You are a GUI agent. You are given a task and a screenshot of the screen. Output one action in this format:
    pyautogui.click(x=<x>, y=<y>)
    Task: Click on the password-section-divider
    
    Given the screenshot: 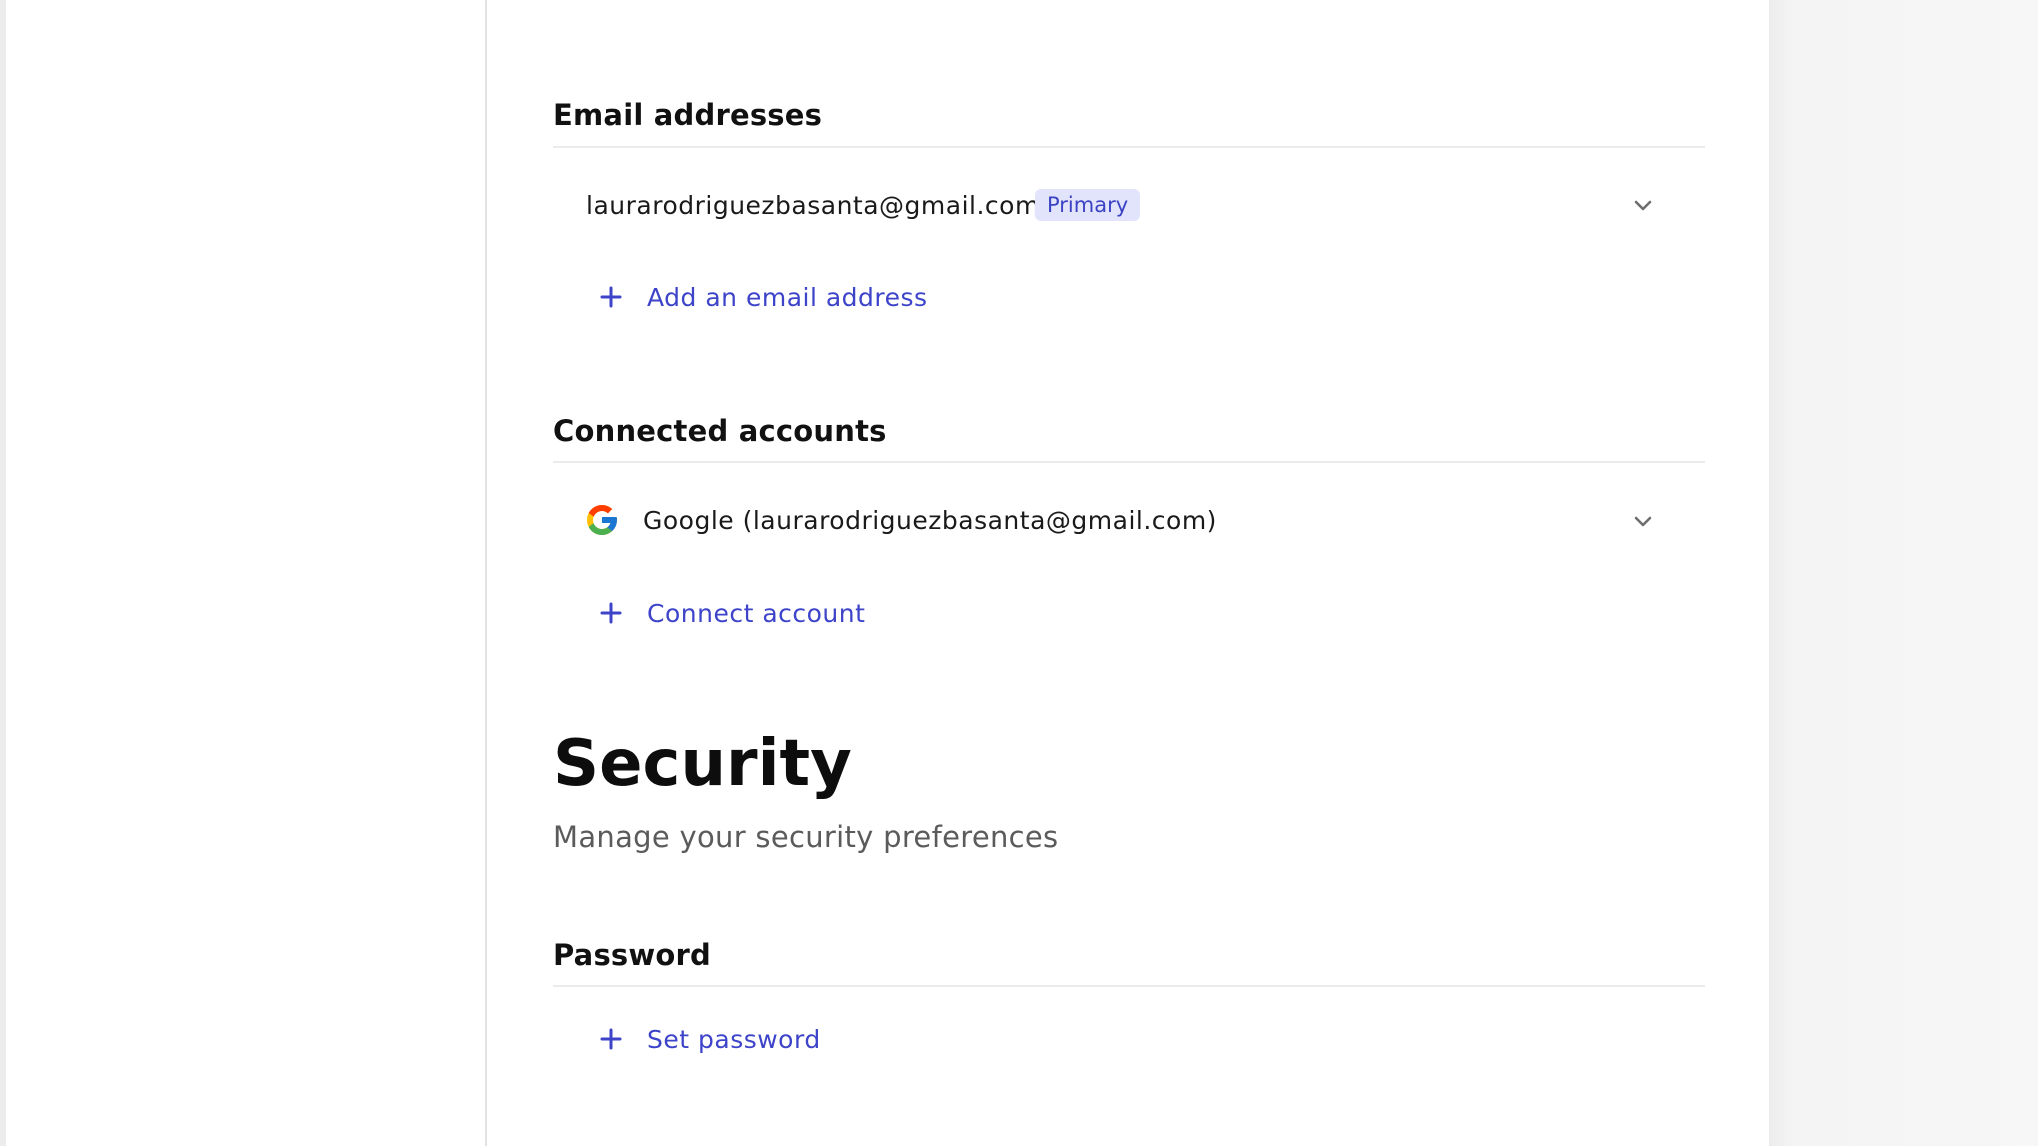 What is the action you would take?
    pyautogui.click(x=1129, y=986)
    